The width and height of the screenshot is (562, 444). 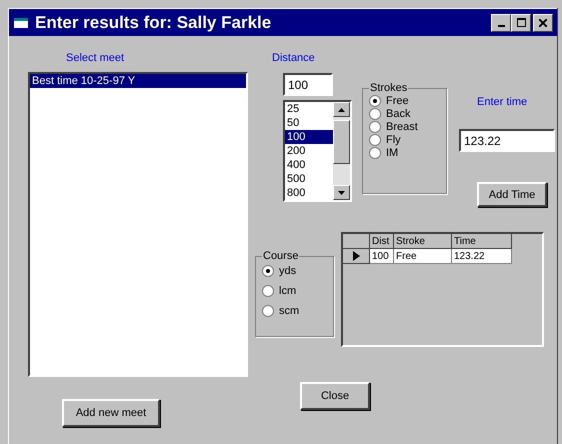 What do you see at coordinates (502, 102) in the screenshot?
I see `time-label: Enter time` at bounding box center [502, 102].